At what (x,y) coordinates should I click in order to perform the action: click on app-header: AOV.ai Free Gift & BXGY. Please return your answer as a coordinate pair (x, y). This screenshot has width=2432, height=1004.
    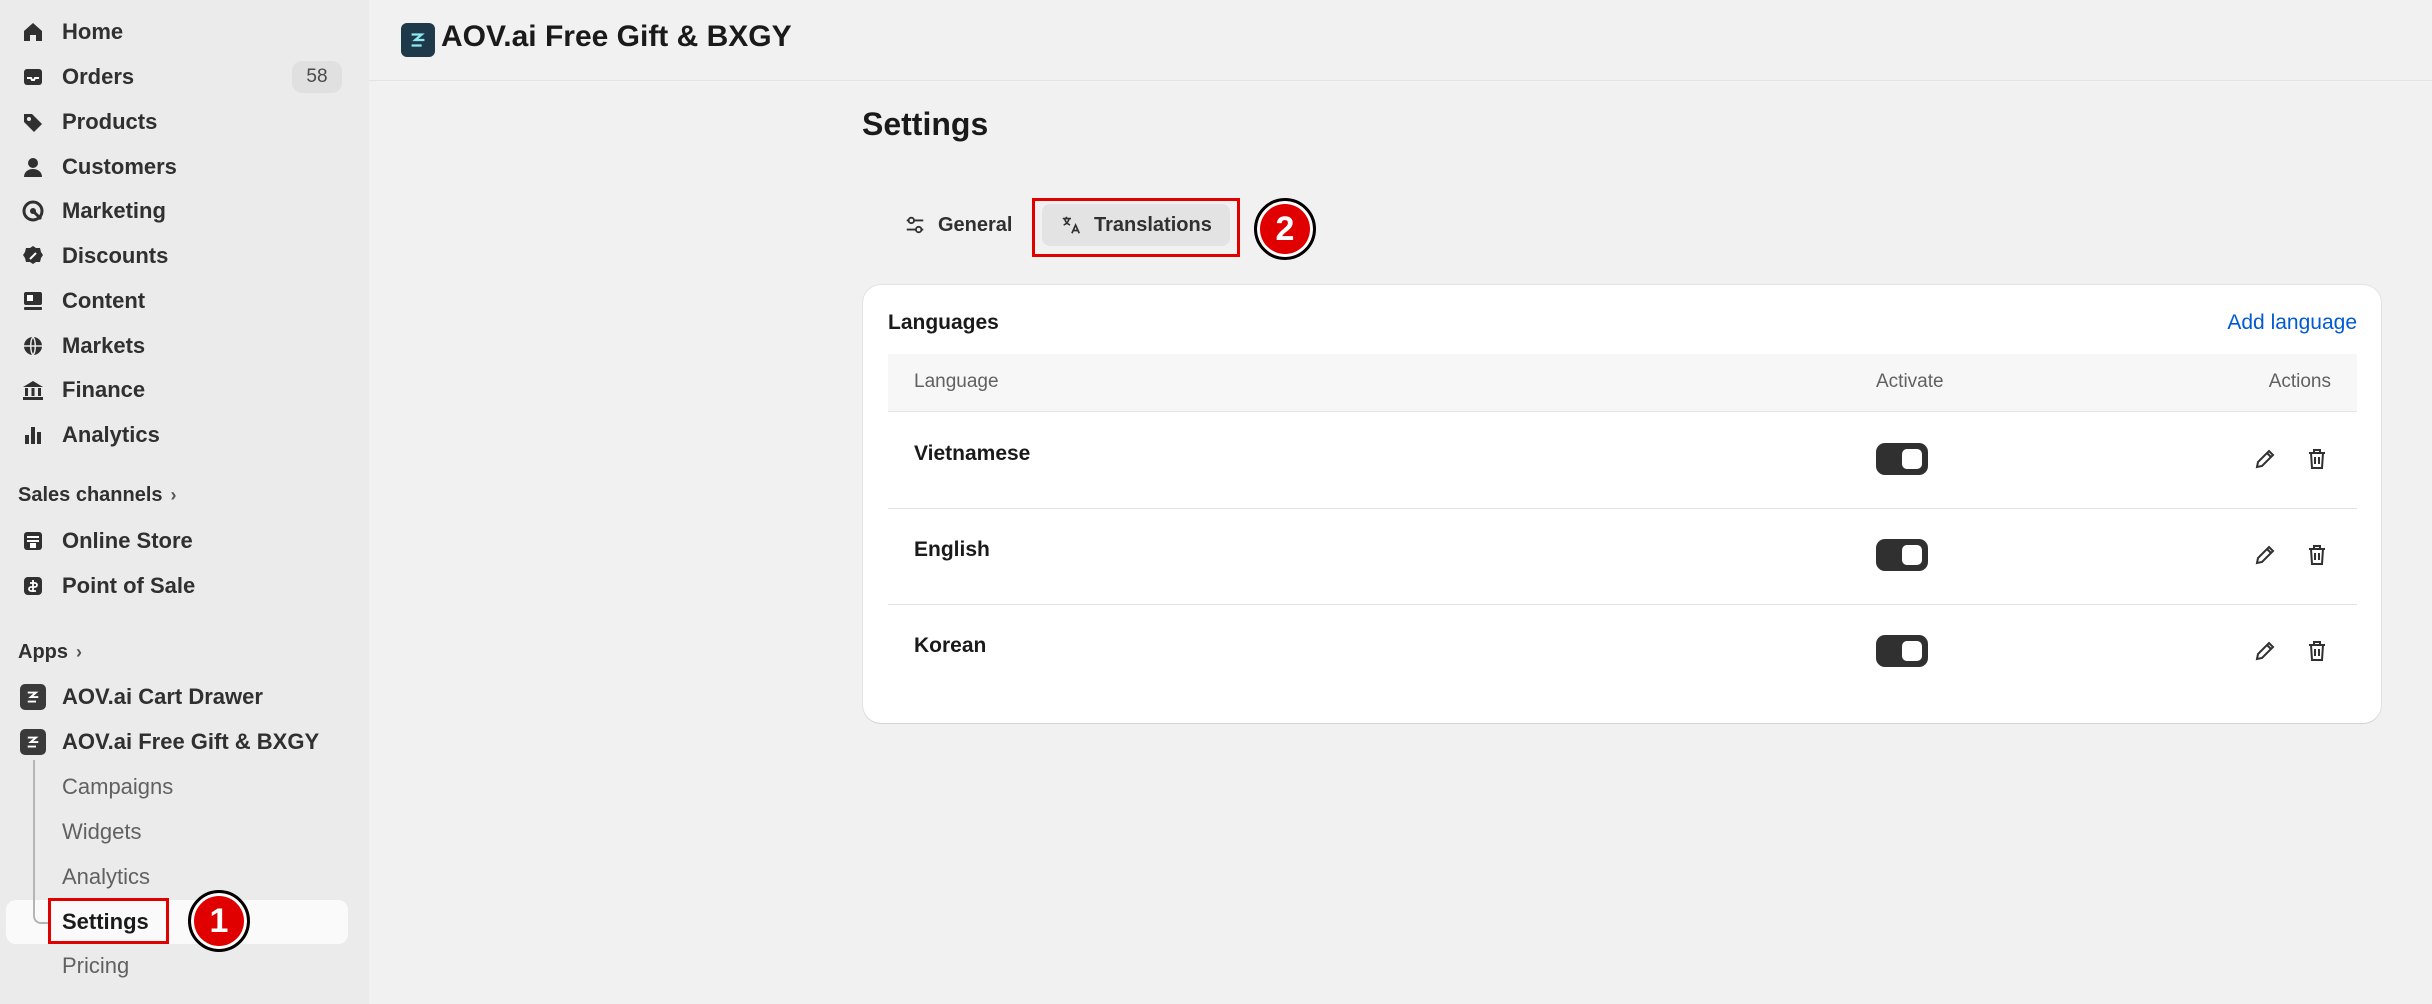
    Looking at the image, I should click on (1400, 40).